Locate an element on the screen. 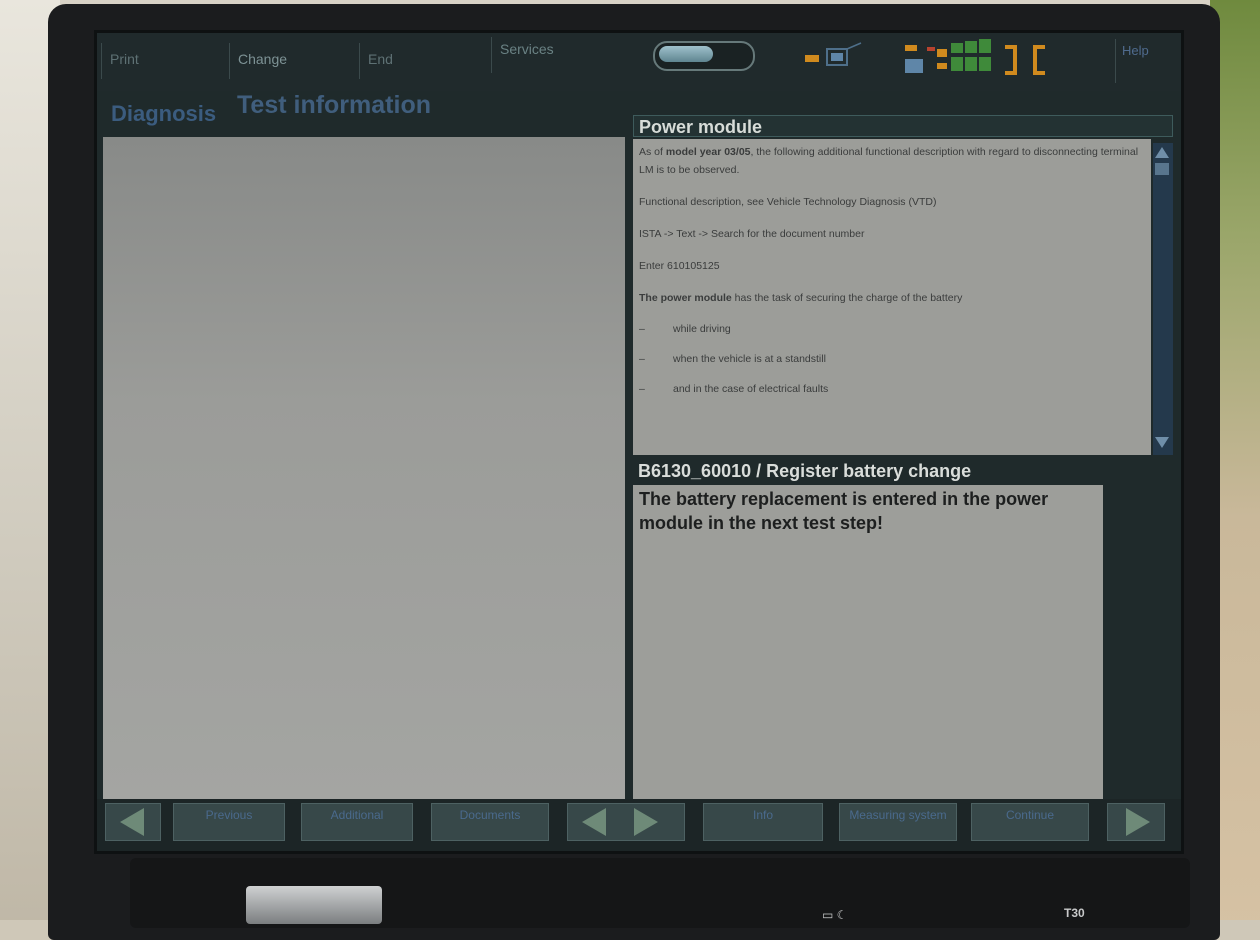 This screenshot has height=940, width=1260. menu-end: End is located at coordinates (423, 61).